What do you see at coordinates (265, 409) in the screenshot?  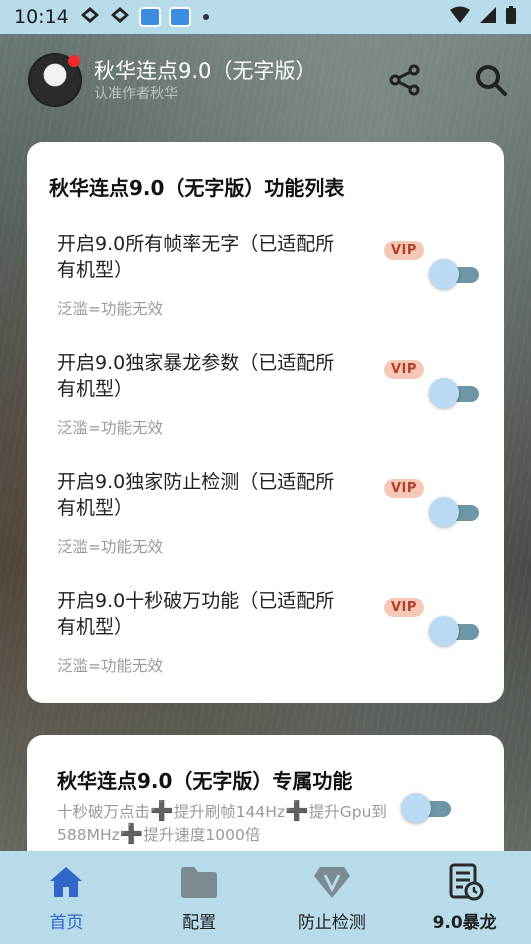 I see `feature-item: 开启9.0独家暴龙参数（已适配所有机型） VIP 泛滥=功能无效` at bounding box center [265, 409].